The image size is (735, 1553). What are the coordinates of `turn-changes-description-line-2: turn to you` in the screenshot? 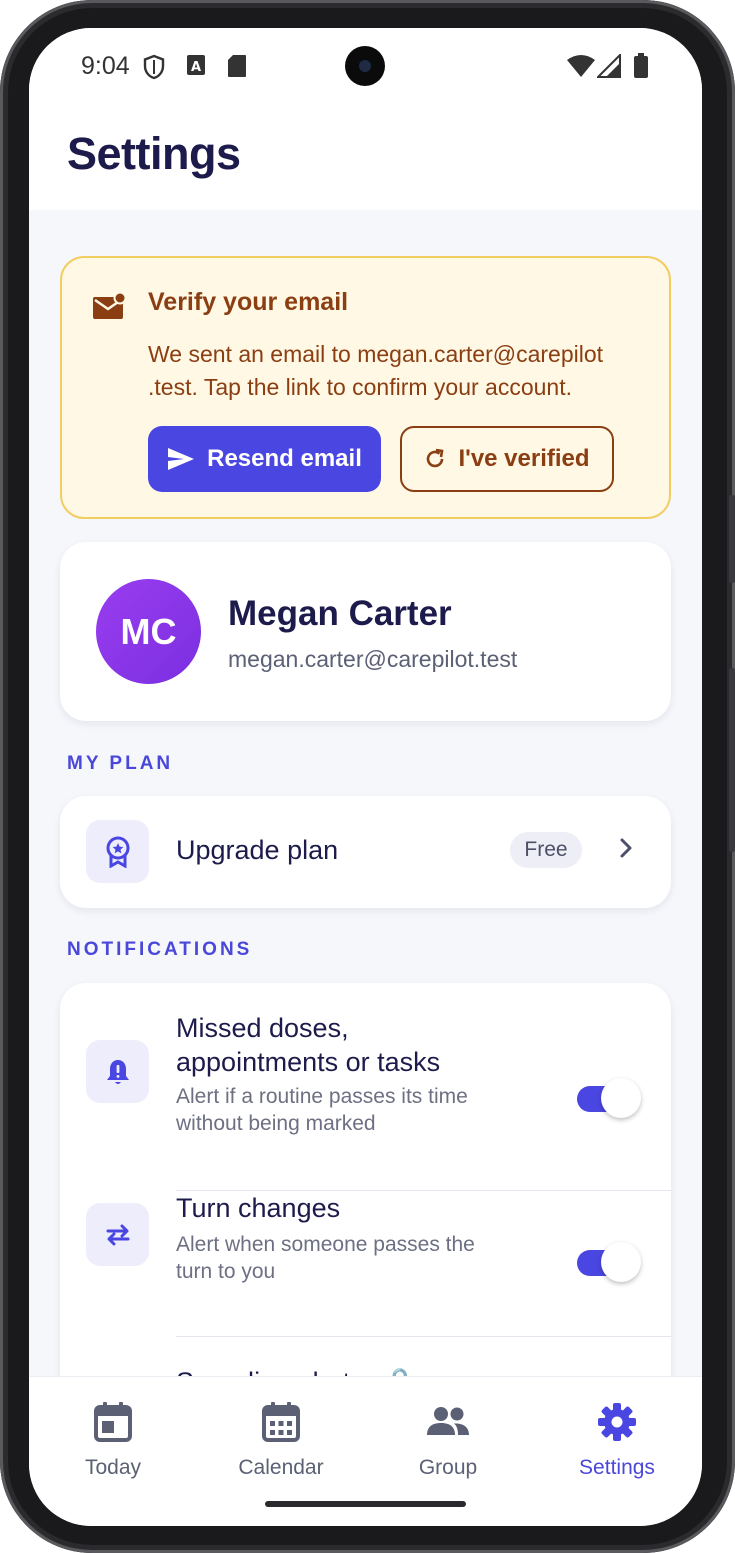 It's located at (226, 1271).